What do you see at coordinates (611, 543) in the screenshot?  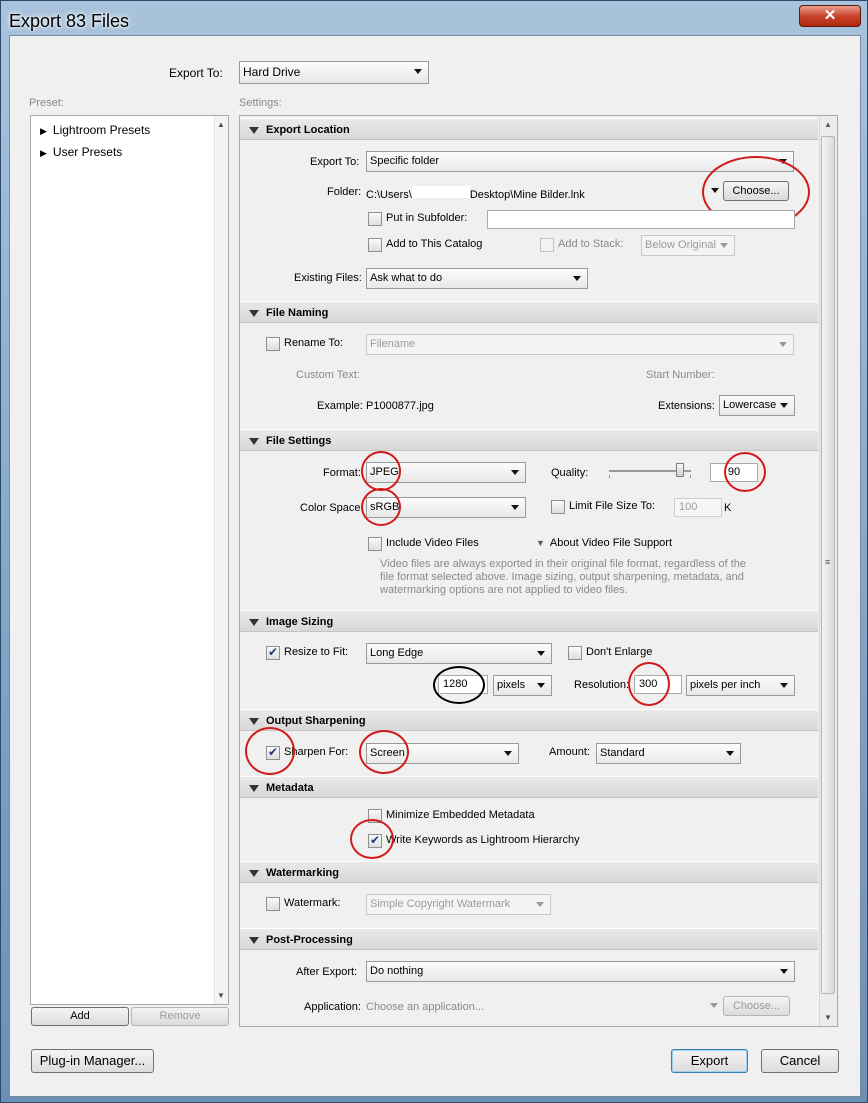 I see `about-video-text: About Video File Support` at bounding box center [611, 543].